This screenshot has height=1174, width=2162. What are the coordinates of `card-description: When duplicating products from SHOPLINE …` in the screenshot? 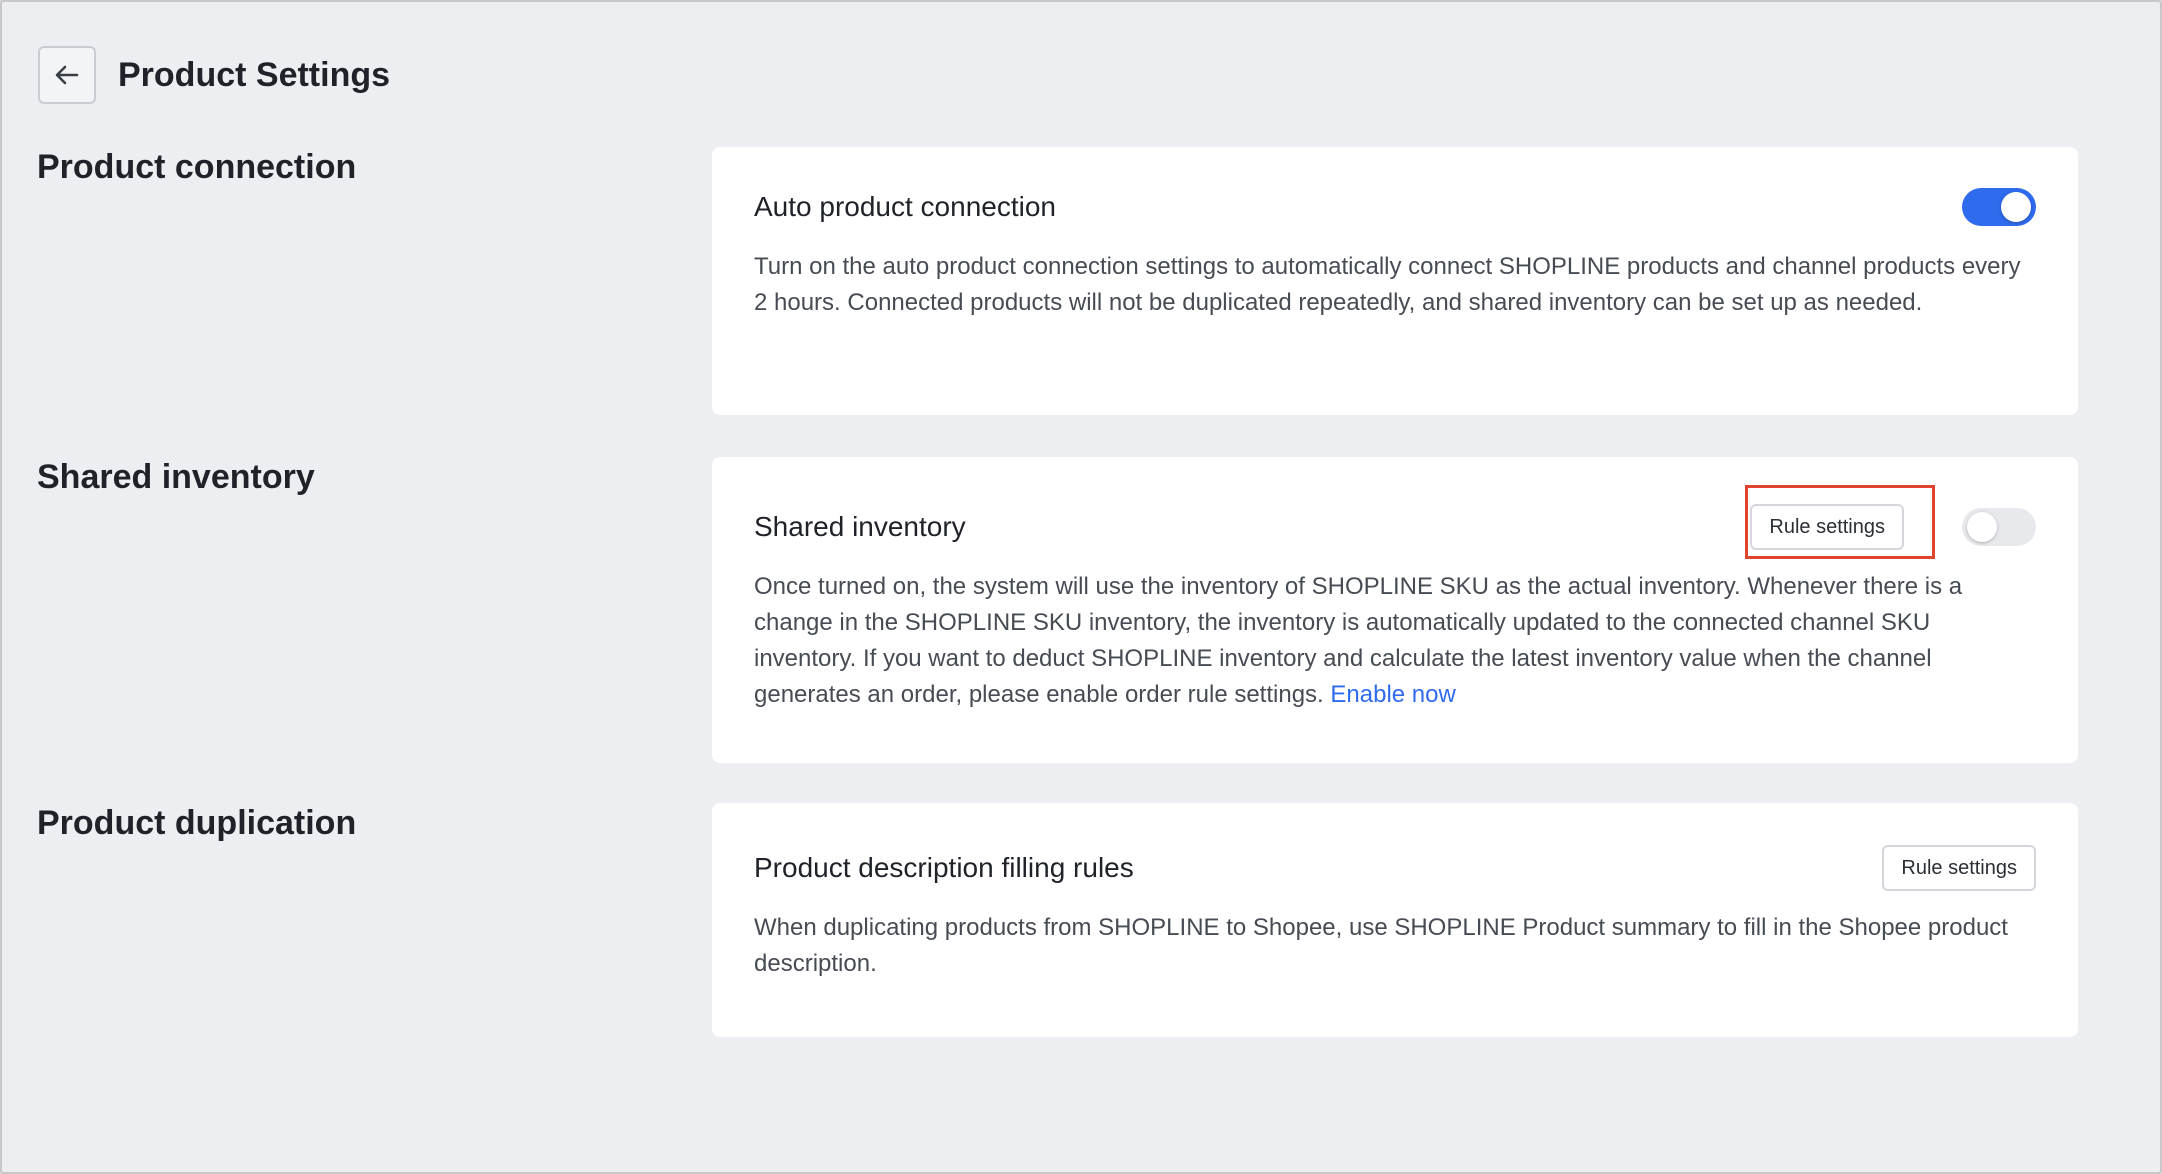 It's located at (1381, 945).